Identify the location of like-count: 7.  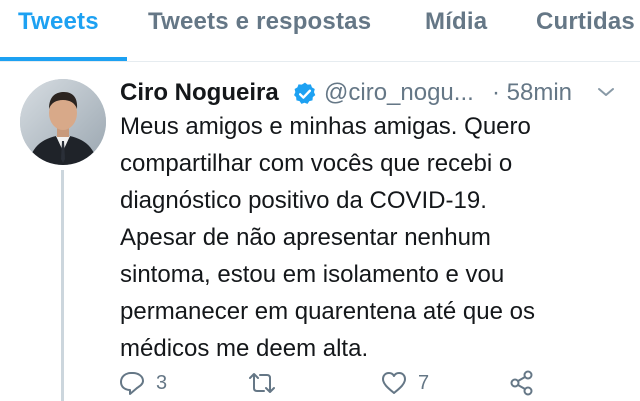
(424, 382).